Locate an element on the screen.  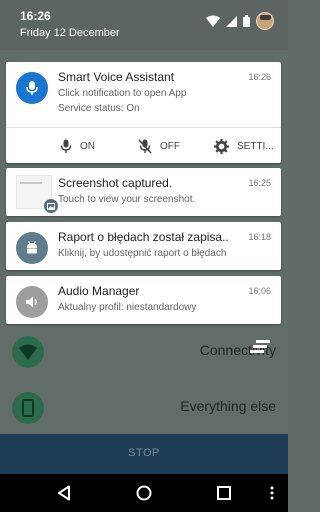
clock: 16:26 is located at coordinates (35, 16).